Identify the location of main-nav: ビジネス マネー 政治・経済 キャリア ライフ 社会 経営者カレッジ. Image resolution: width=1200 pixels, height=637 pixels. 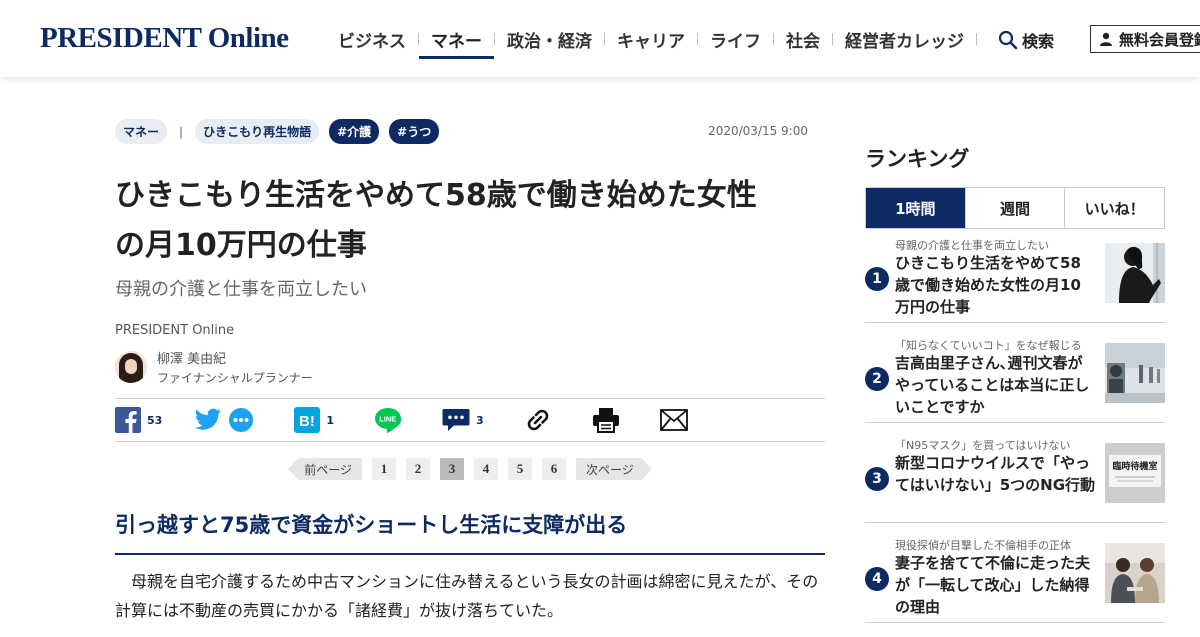
(651, 42).